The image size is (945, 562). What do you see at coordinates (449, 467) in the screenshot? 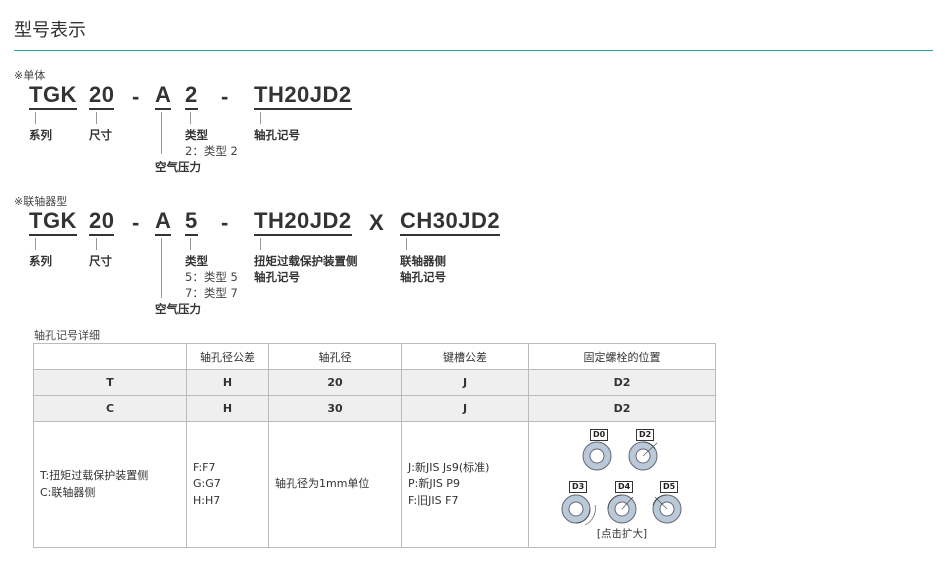
I see `detail-text: J:新JIS Js9(标准)` at bounding box center [449, 467].